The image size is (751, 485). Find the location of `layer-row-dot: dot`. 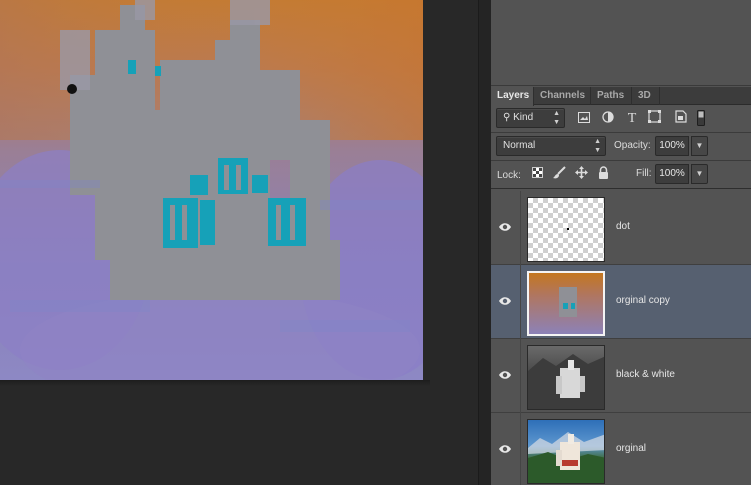

layer-row-dot: dot is located at coordinates (621, 228).